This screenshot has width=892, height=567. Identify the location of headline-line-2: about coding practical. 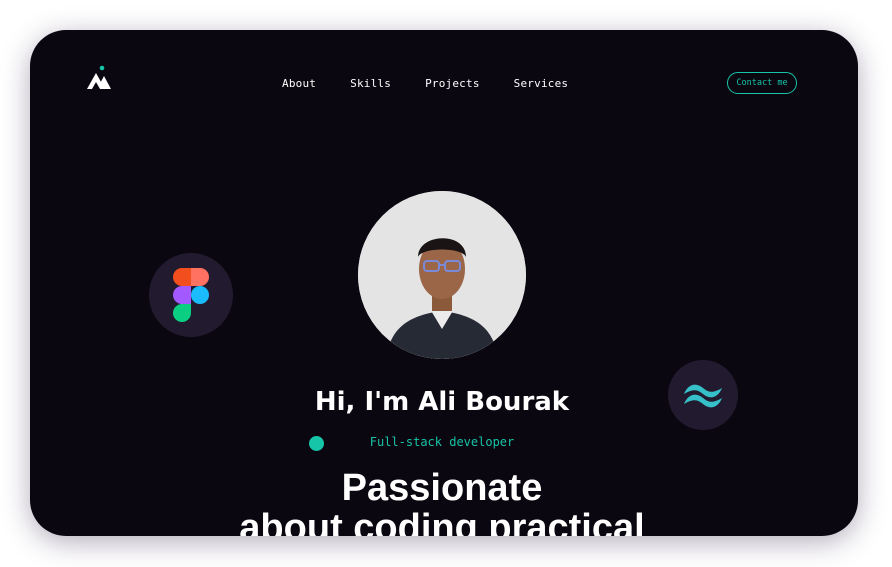
(442, 521).